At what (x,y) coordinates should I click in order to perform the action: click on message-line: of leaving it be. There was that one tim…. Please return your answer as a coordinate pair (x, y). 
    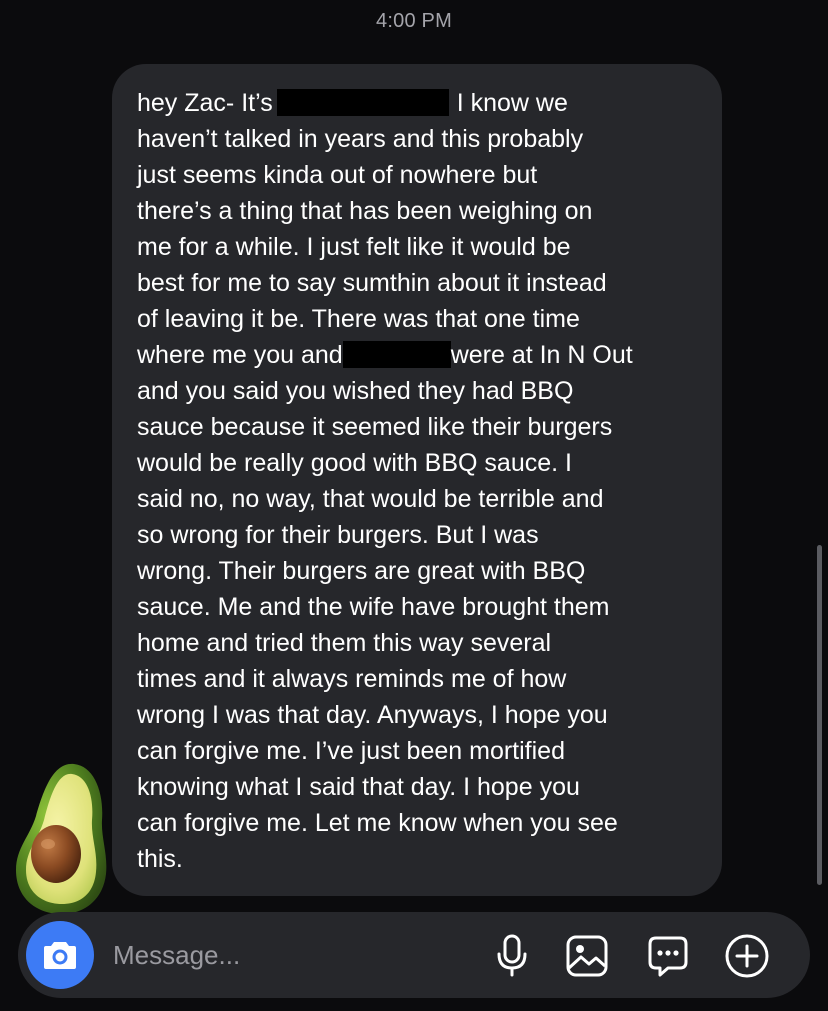
    Looking at the image, I should click on (358, 319).